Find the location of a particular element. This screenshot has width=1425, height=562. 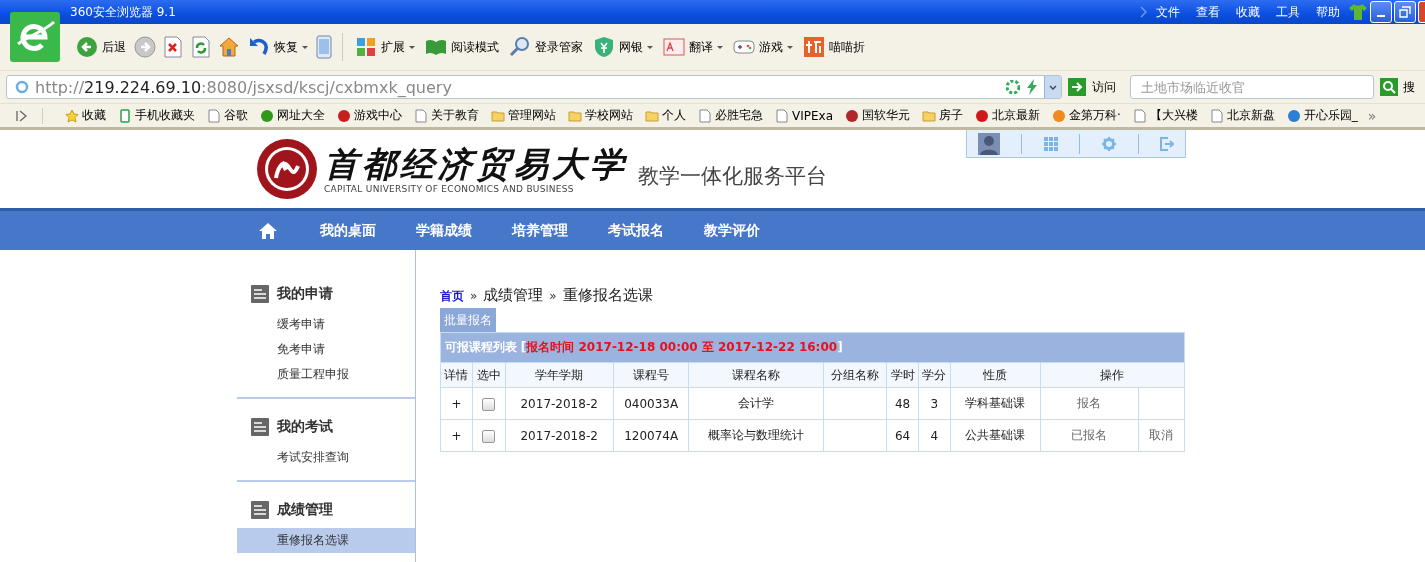

search-field: 土地市场临近收官 is located at coordinates (1252, 87).